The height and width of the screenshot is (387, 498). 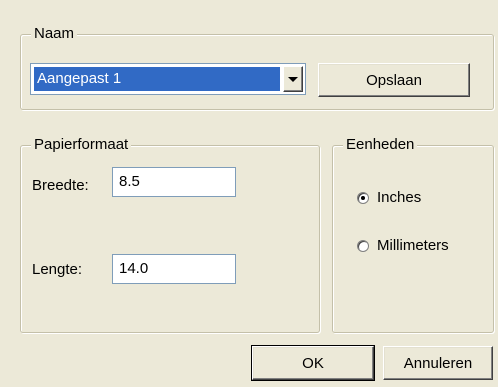 I want to click on paper-size-legend: Papierformaat, so click(x=81, y=145).